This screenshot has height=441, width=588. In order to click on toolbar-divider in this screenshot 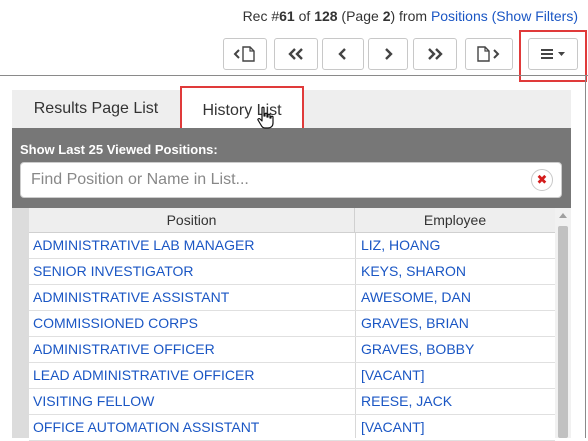, I will do `click(294, 75)`.